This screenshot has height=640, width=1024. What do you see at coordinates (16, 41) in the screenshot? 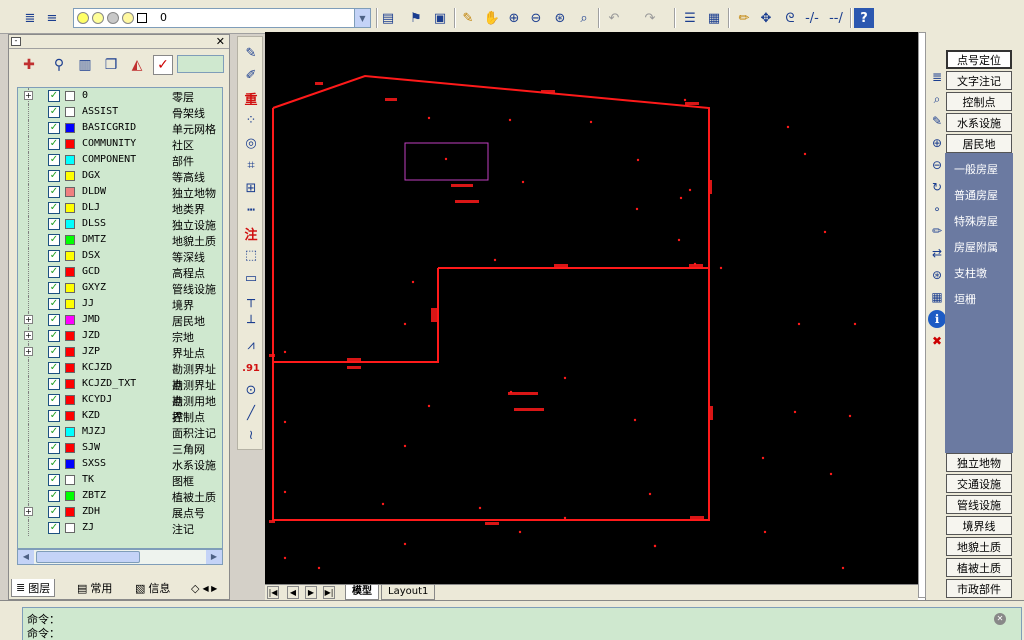
I see `minimize-icon: -` at bounding box center [16, 41].